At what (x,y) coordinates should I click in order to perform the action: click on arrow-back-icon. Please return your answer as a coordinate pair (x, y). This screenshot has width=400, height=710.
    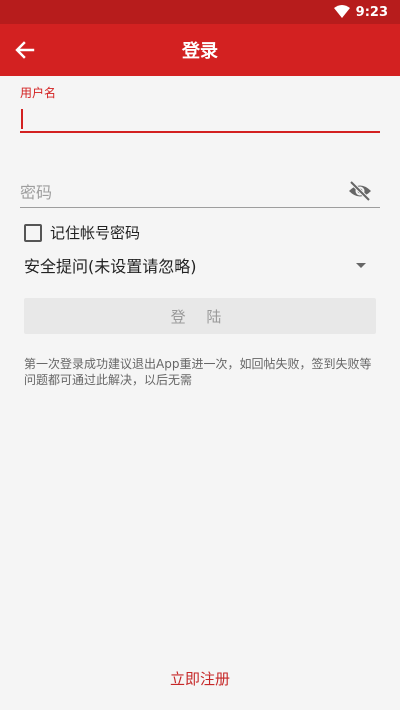
    Looking at the image, I should click on (25, 50).